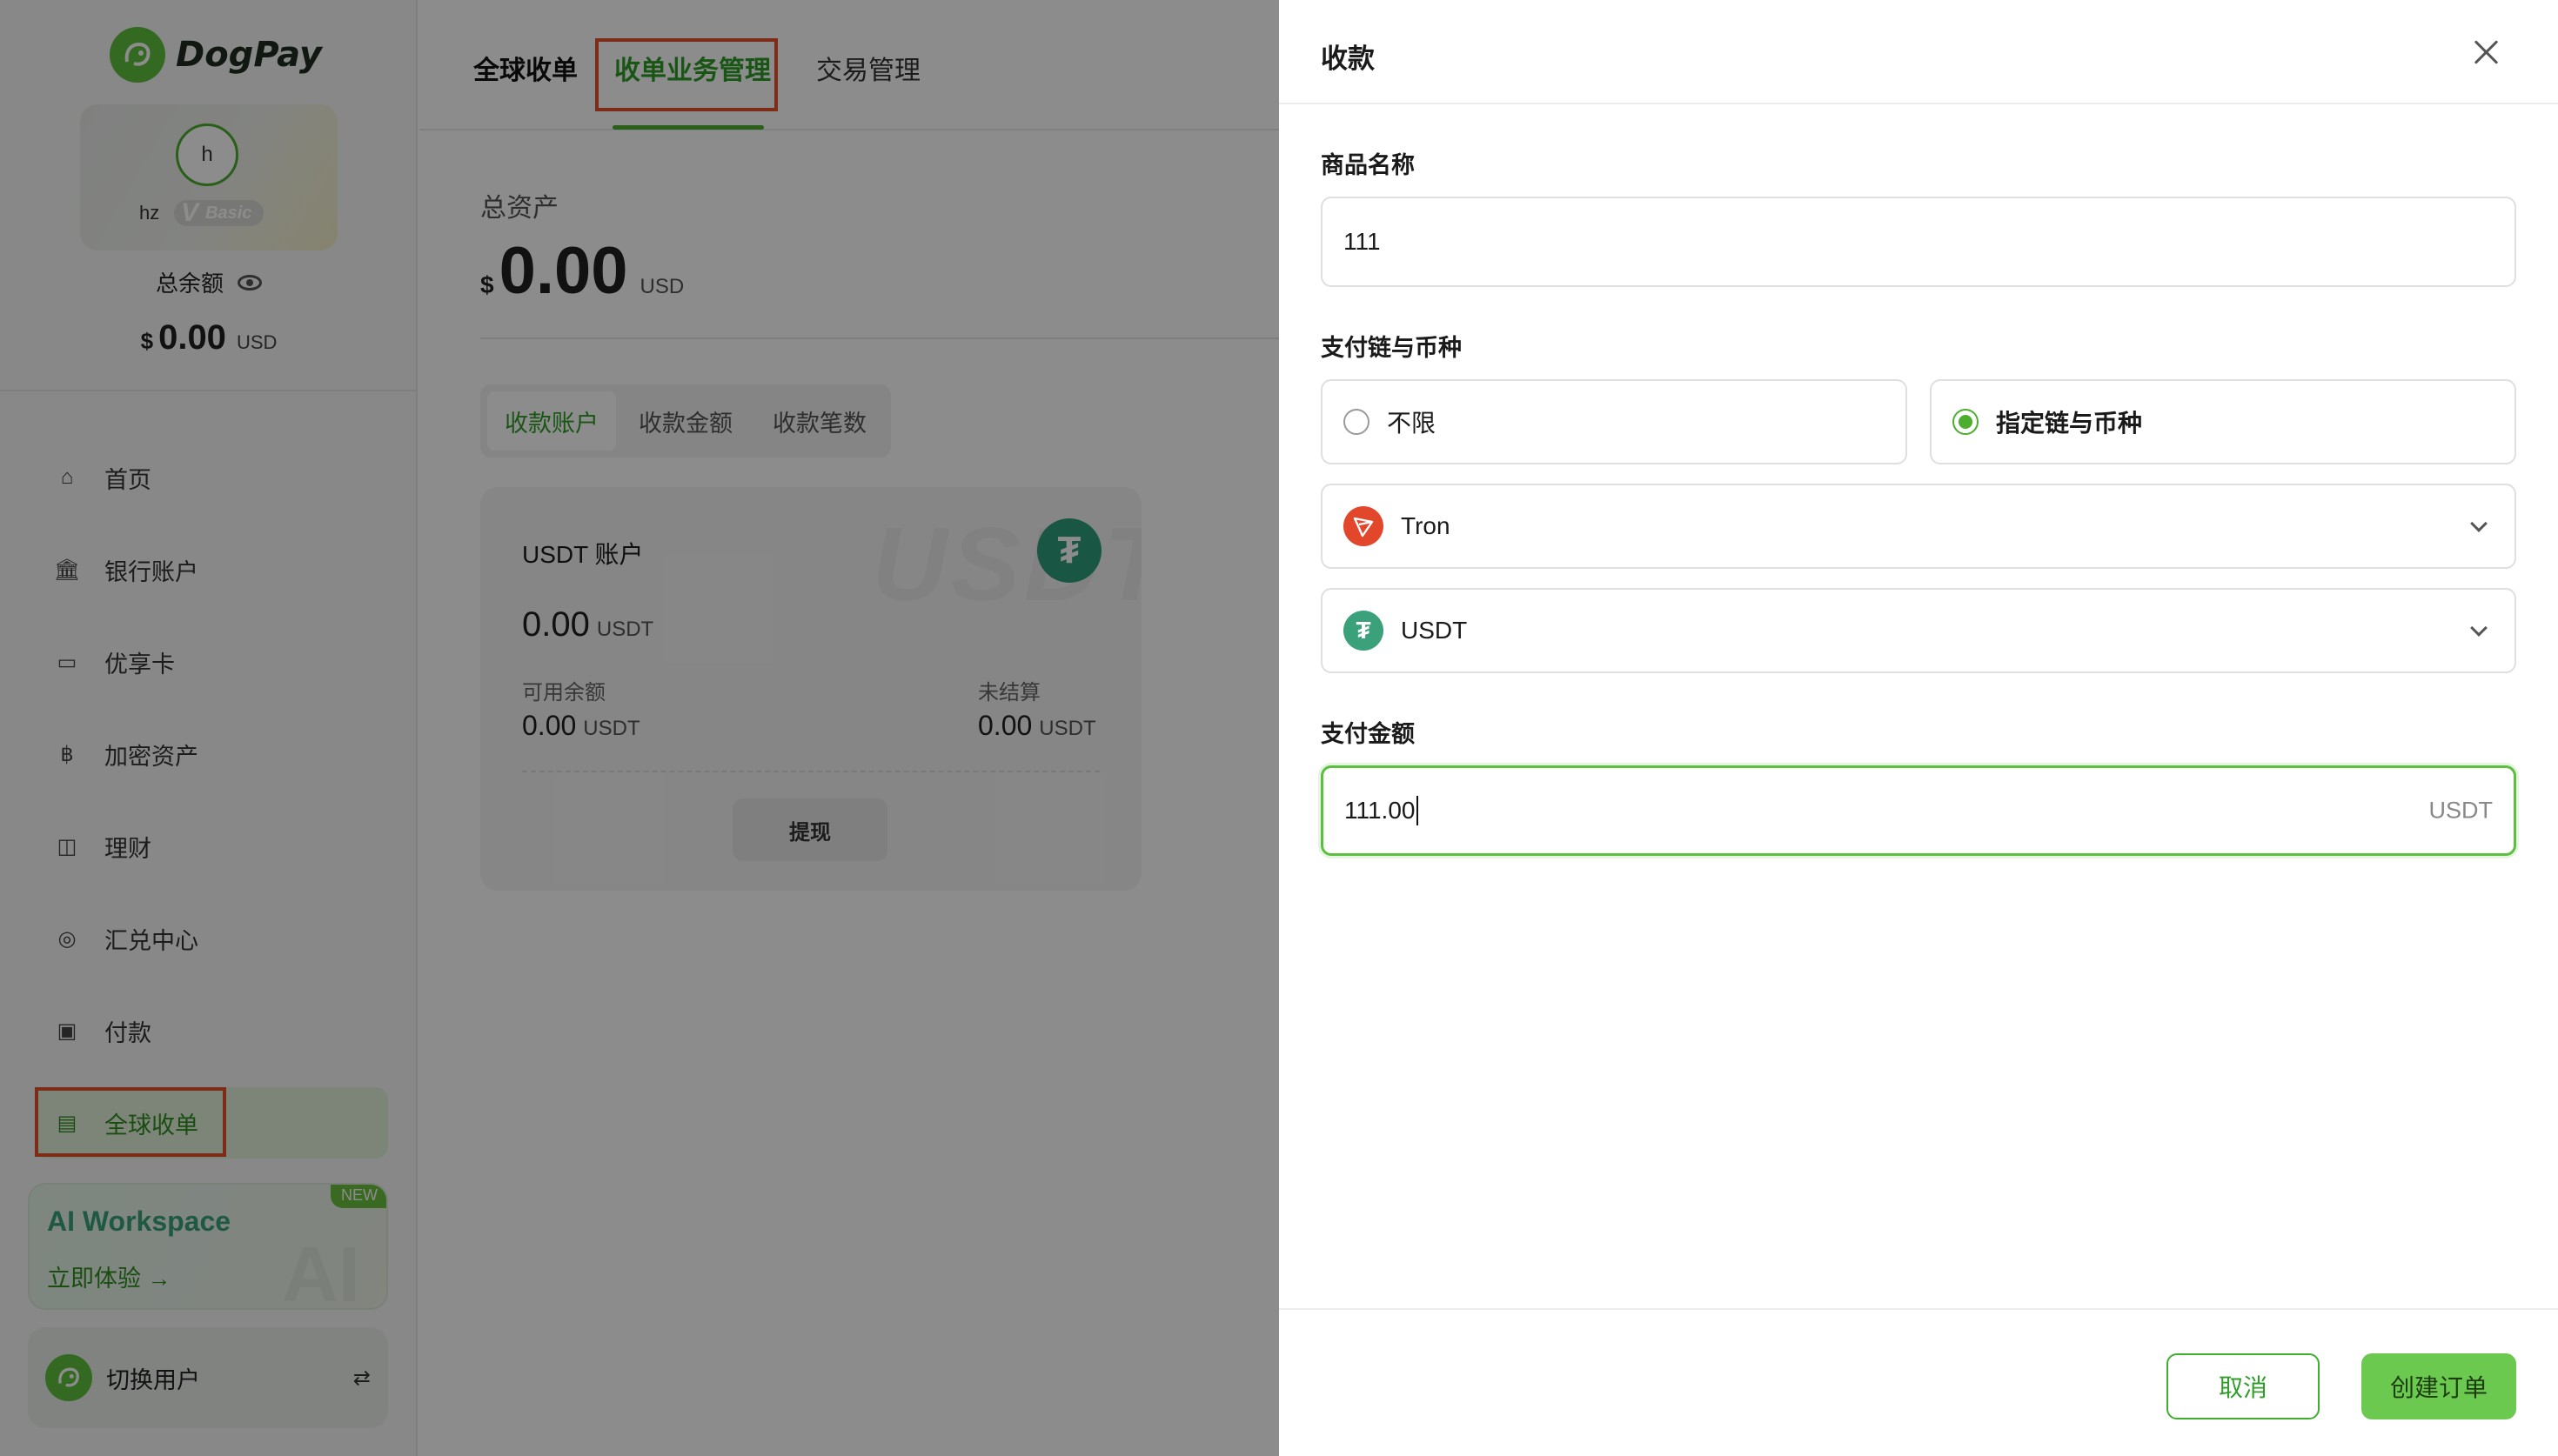  What do you see at coordinates (2223, 421) in the screenshot?
I see `radio-specified-chain: 指定链与币种` at bounding box center [2223, 421].